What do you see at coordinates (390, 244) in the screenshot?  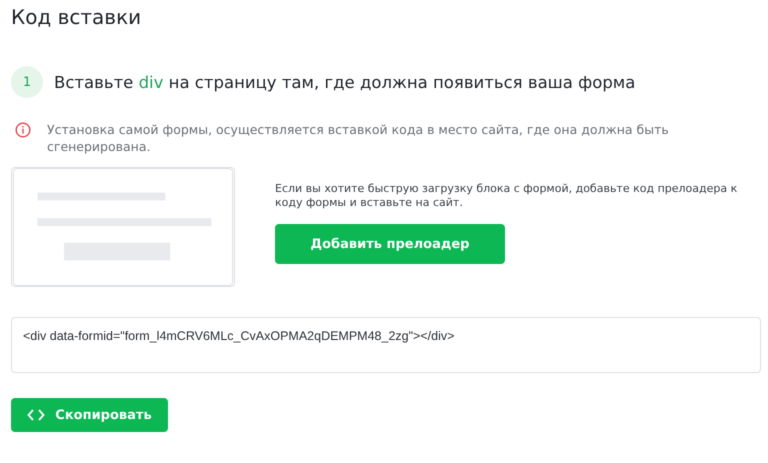 I see `add-preloader-button: Добавить прелоадер` at bounding box center [390, 244].